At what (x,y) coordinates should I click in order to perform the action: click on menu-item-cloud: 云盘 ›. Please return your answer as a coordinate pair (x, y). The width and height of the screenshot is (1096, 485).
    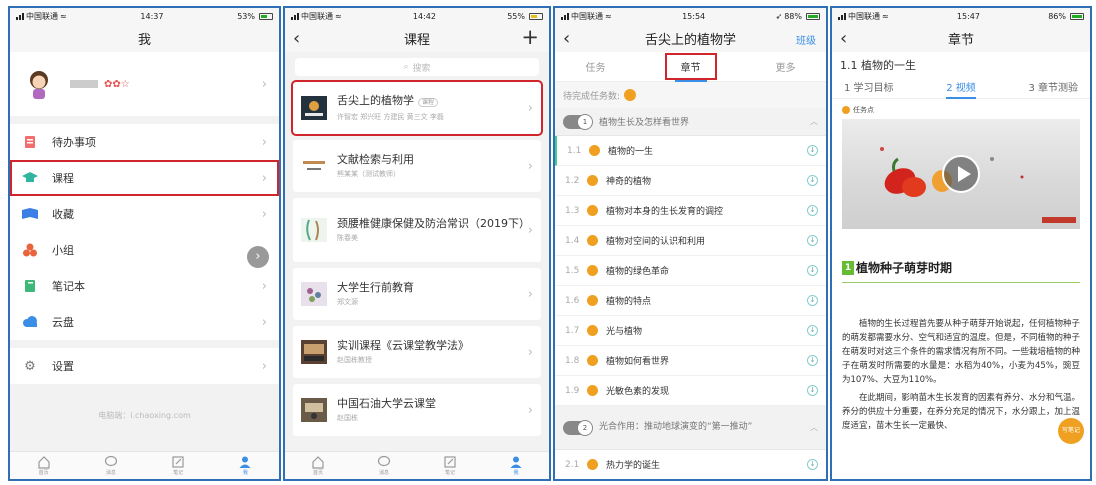
    Looking at the image, I should click on (144, 322).